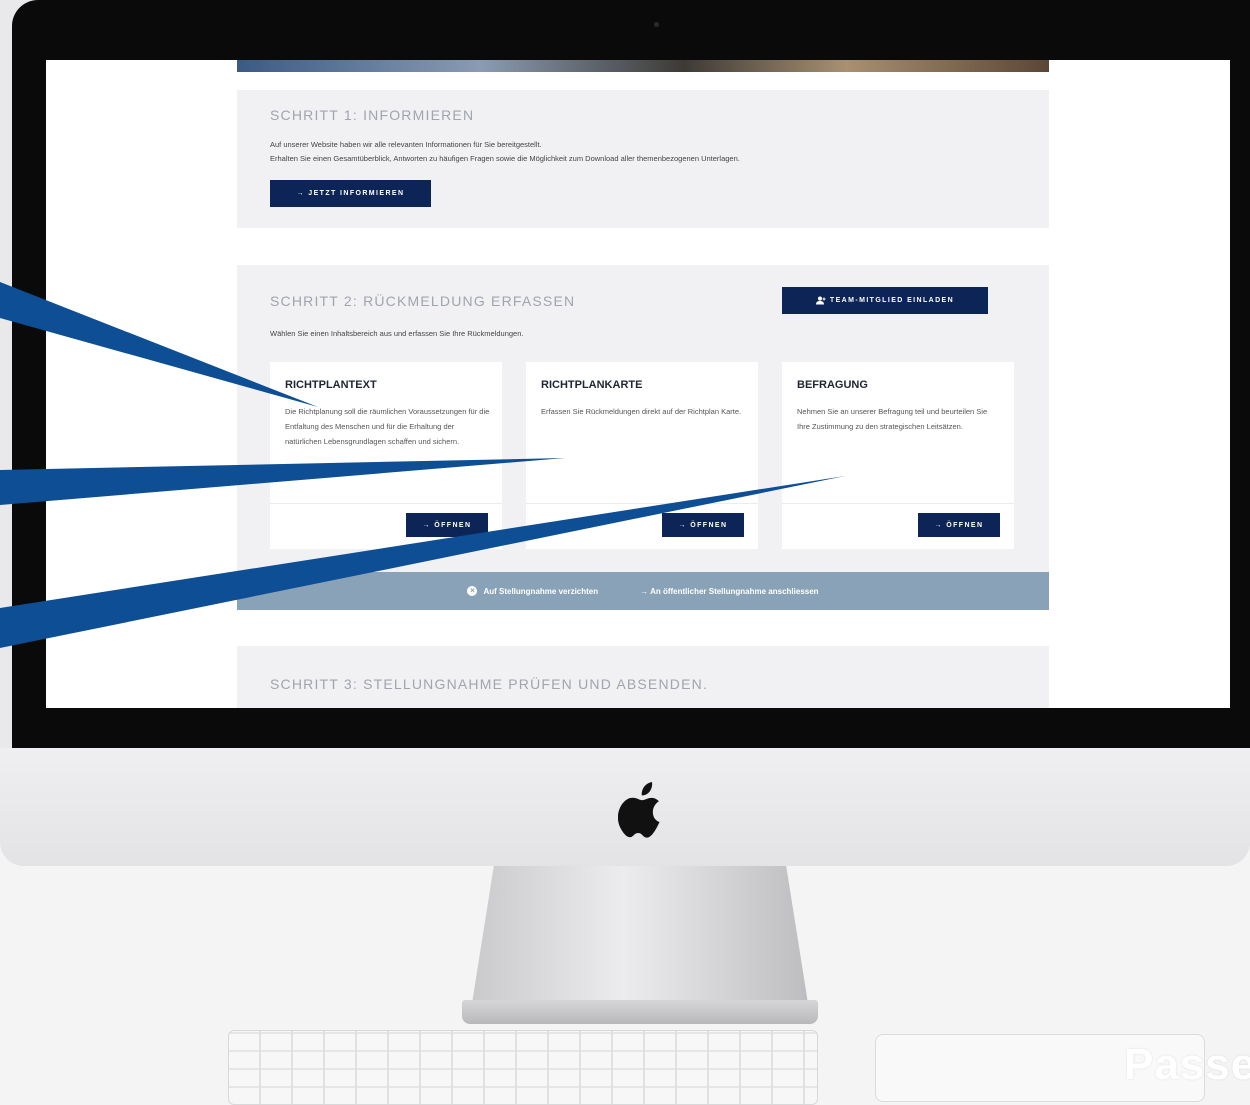  I want to click on skip-statement-link: × Auf Stellungnahme verzichten, so click(532, 591).